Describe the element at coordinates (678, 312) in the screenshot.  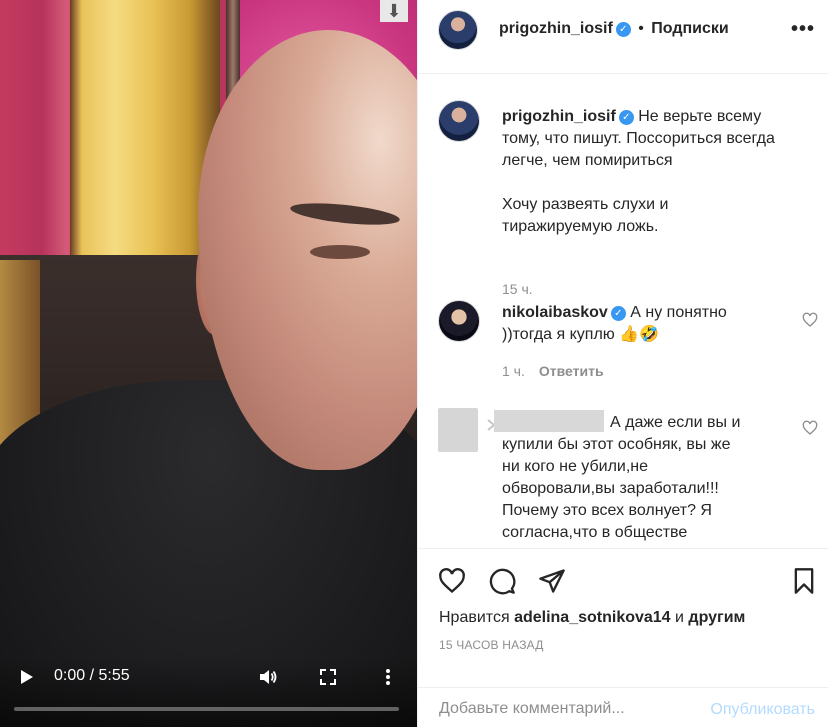
I see `comment-line: А ну понятно` at that location.